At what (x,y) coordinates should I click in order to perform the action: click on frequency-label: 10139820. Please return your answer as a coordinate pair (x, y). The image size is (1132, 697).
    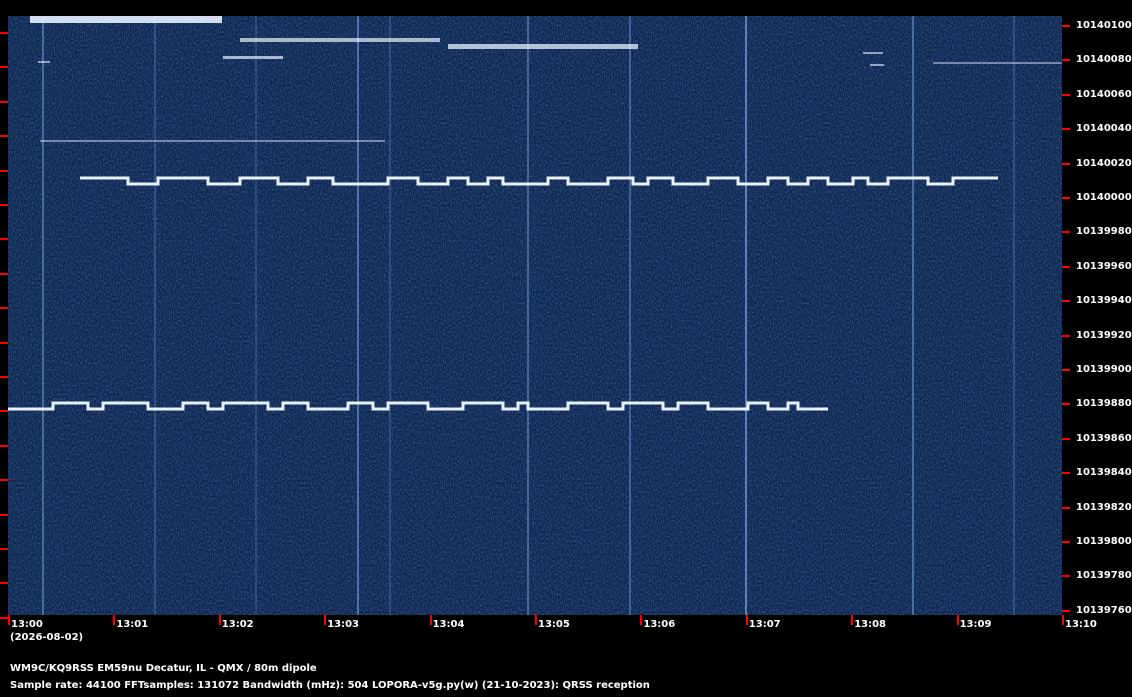
    Looking at the image, I should click on (1104, 507).